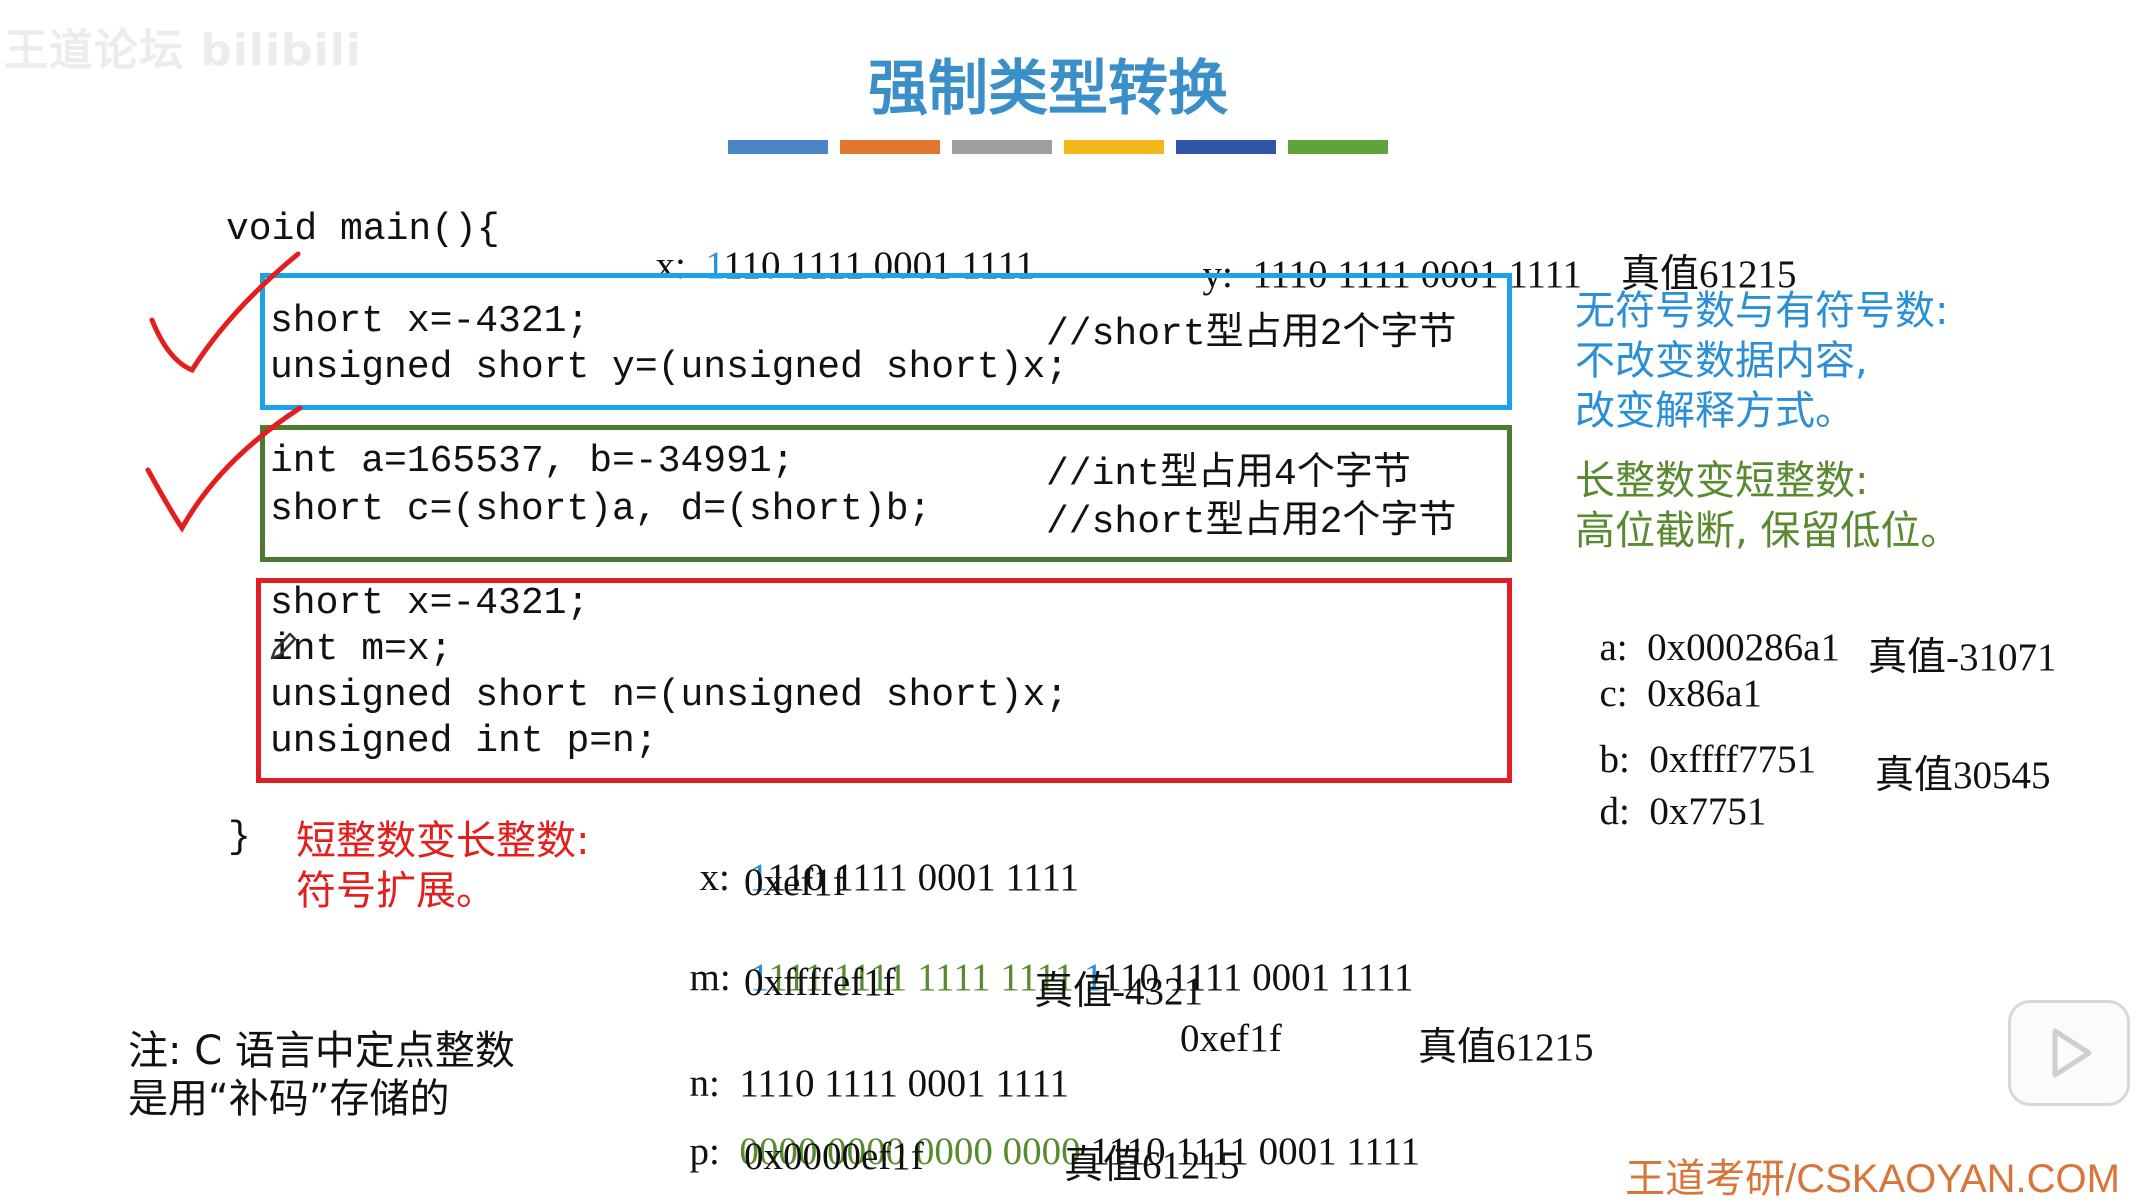 Image resolution: width=2146 pixels, height=1204 pixels. I want to click on bottom-m-true-value: 真值-4321, so click(1118, 991).